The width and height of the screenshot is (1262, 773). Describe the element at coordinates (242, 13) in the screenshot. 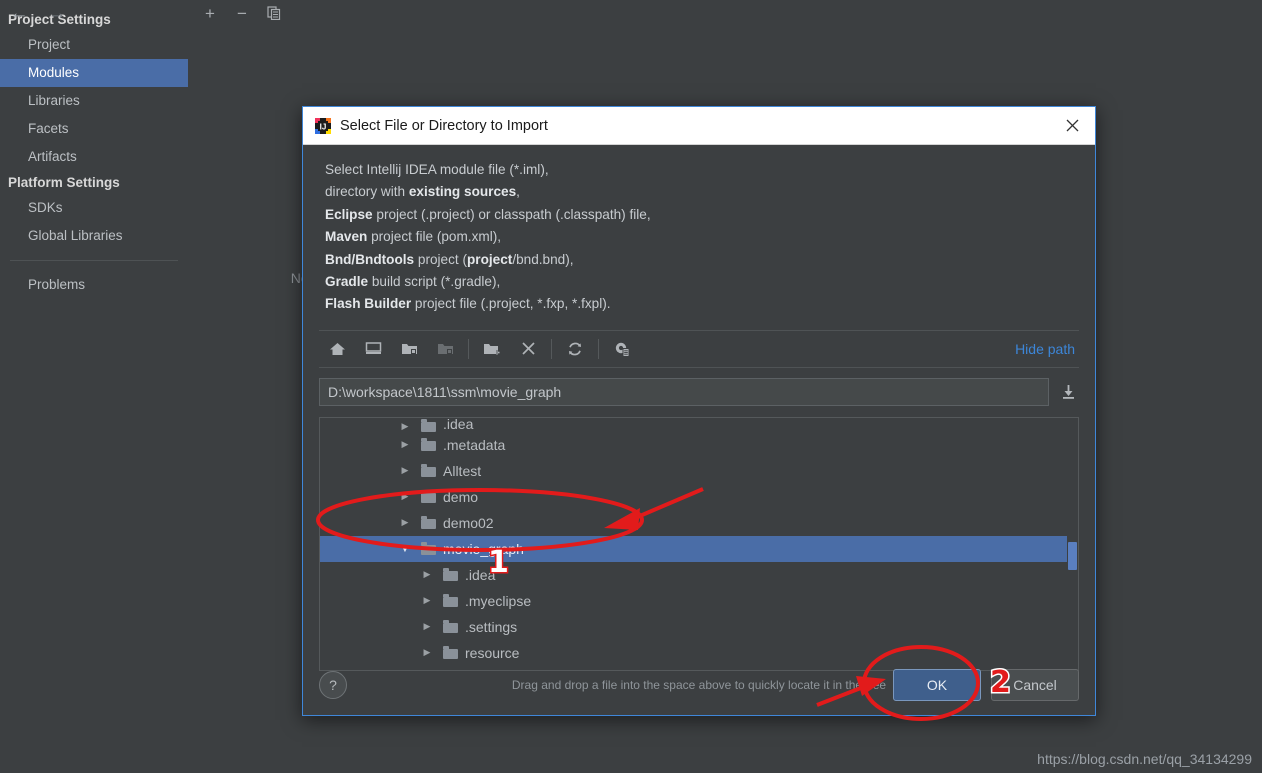

I see `remove-module-button: −` at that location.